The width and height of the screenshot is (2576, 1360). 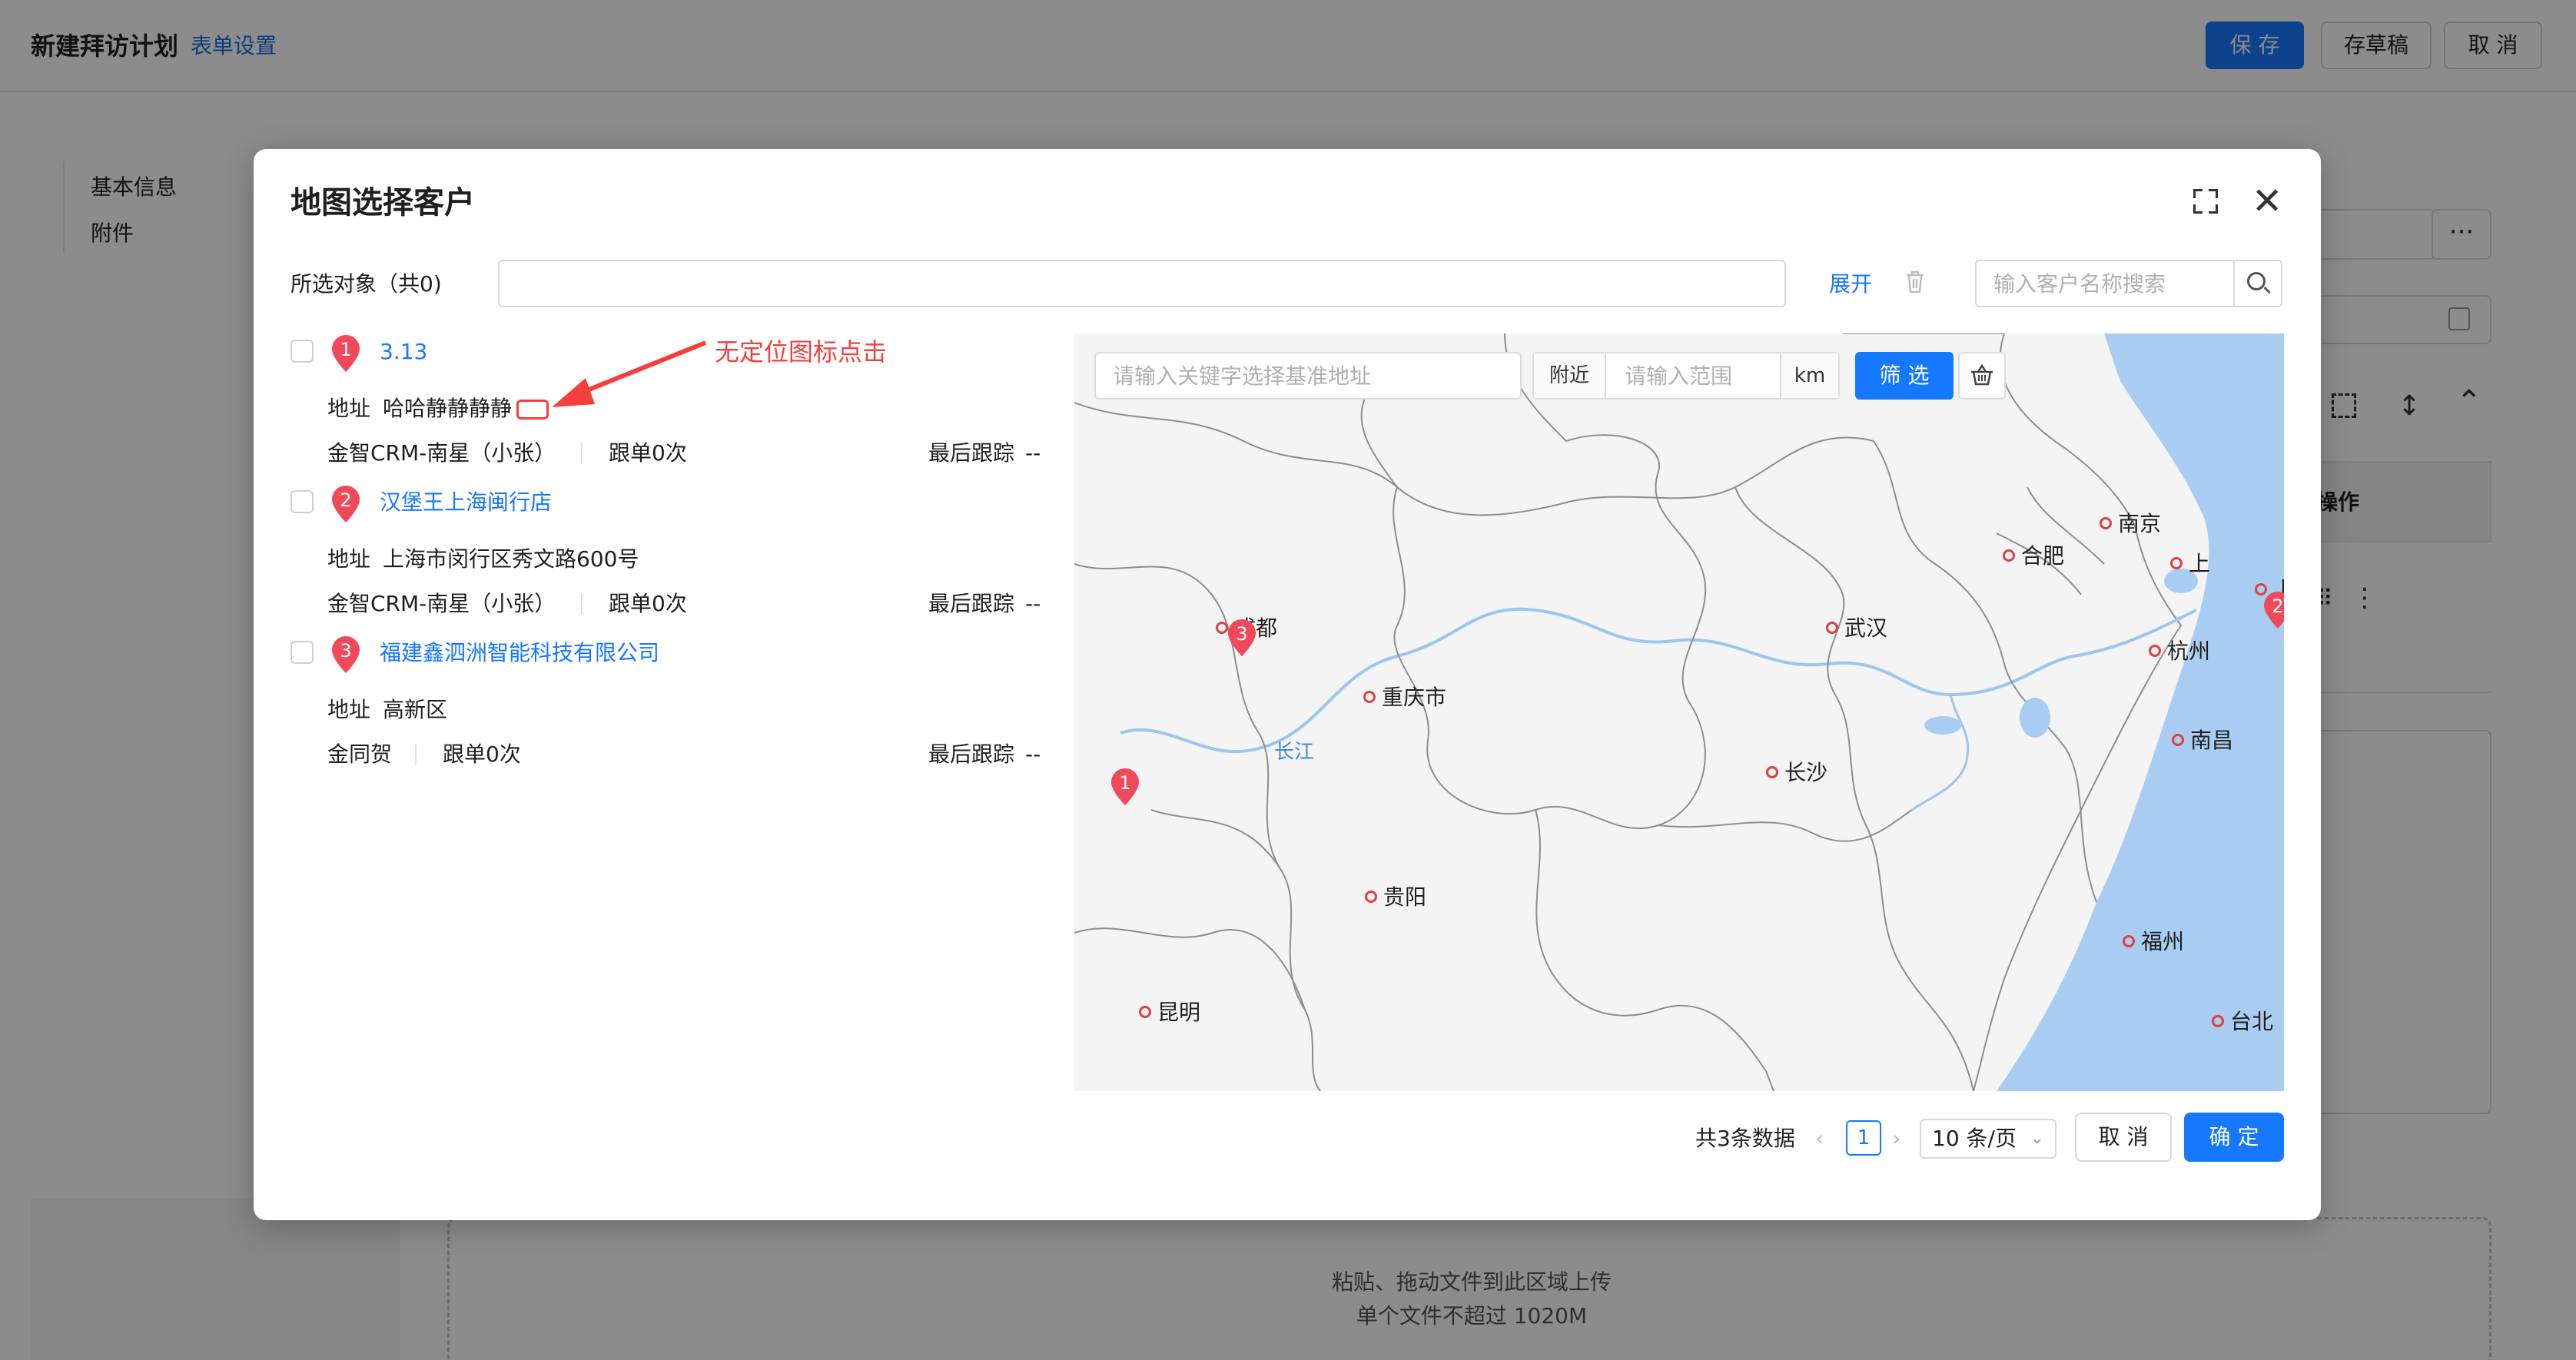 What do you see at coordinates (415, 709) in the screenshot?
I see `customer-address: 高新区` at bounding box center [415, 709].